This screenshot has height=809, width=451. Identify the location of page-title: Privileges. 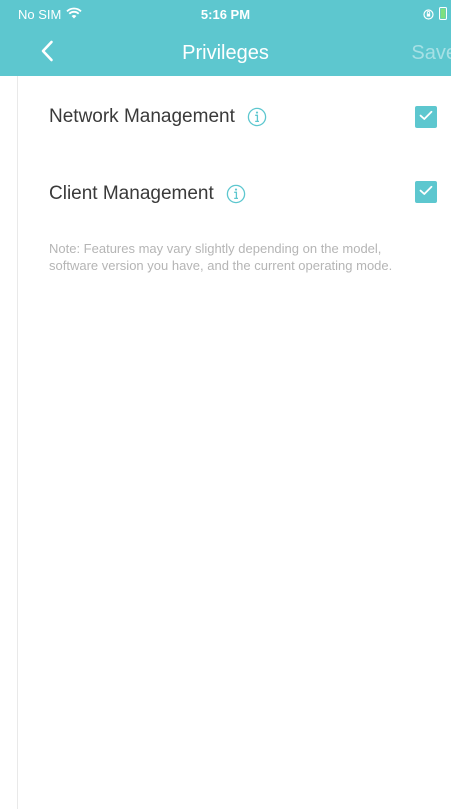
(225, 53).